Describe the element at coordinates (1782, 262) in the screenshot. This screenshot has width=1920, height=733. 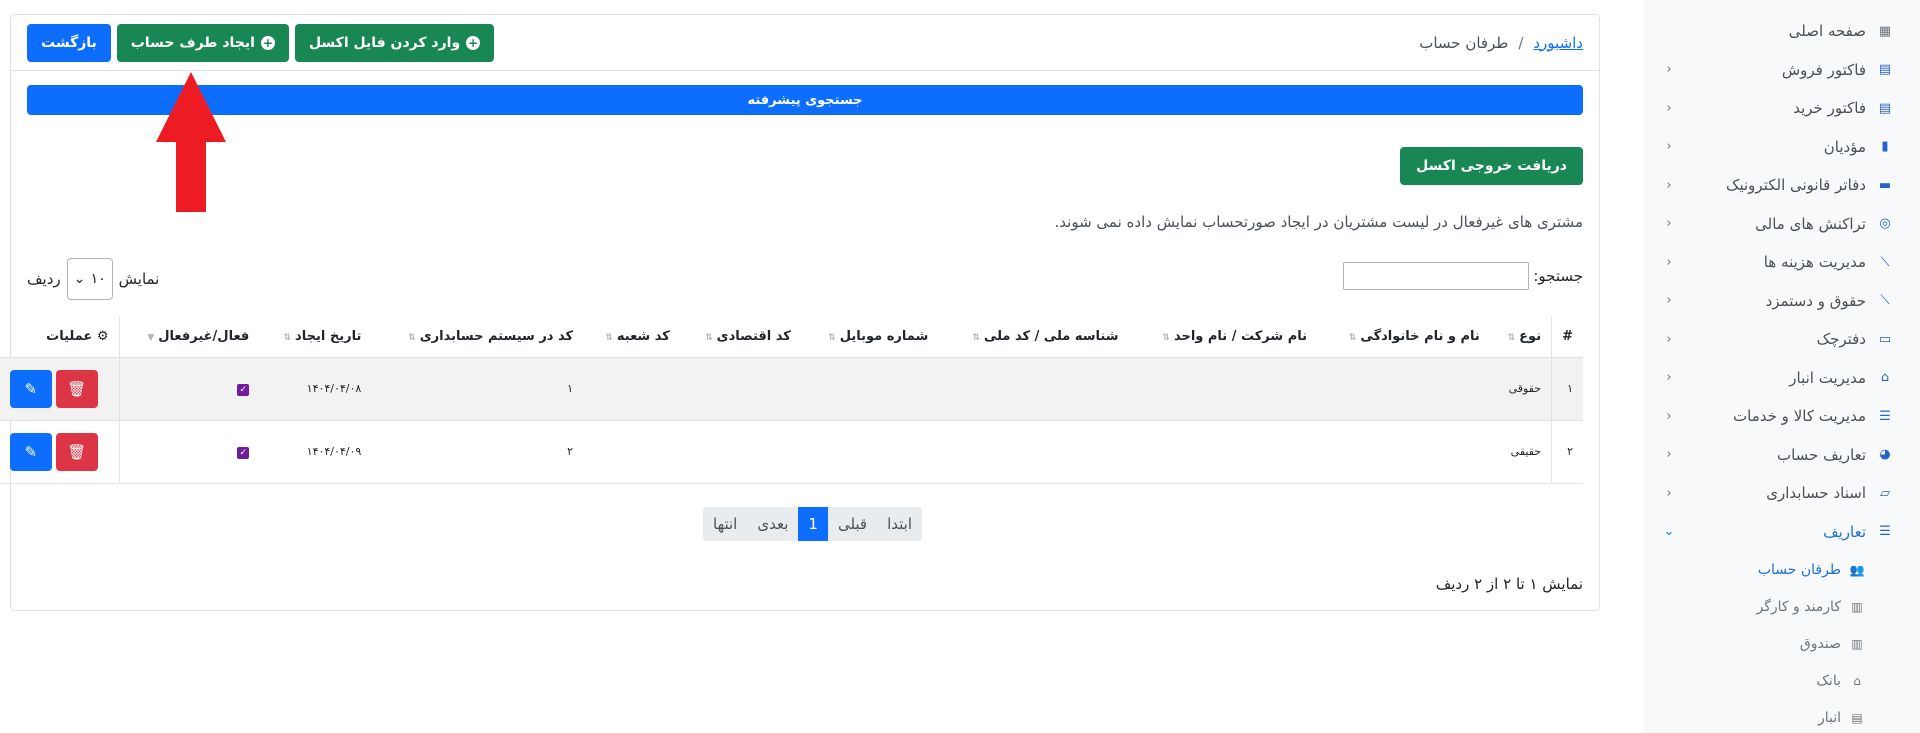
I see `sidebar-item-expenses: ⟋ مدیریت هزینه ها ‹` at that location.